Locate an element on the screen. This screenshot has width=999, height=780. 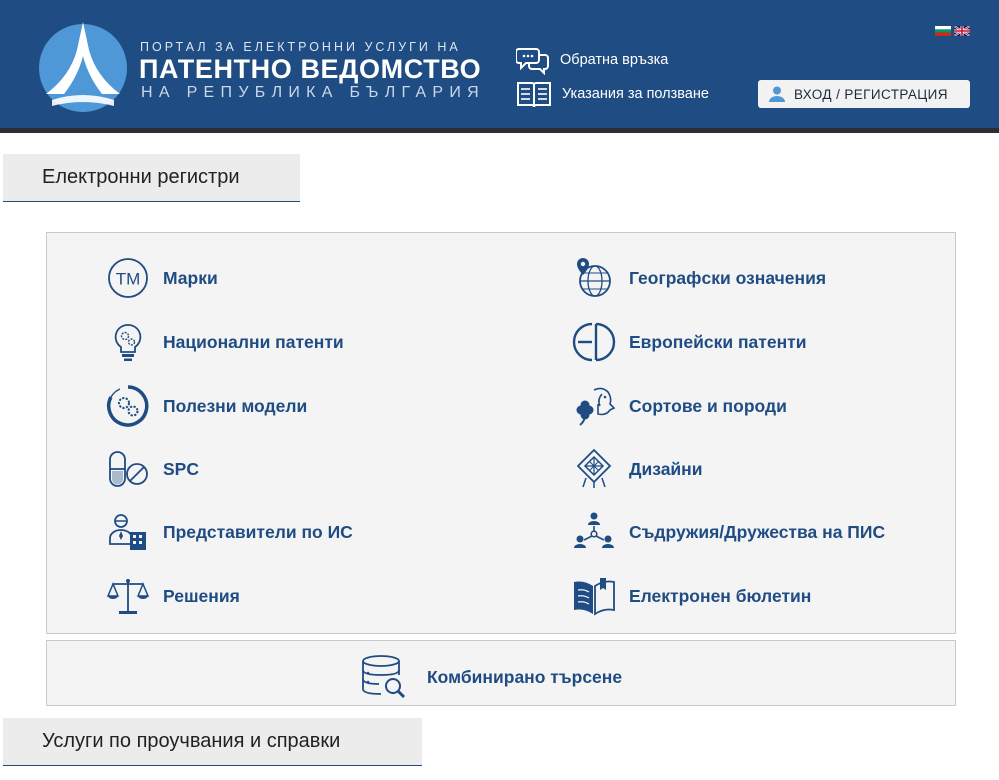
register-label: Решения is located at coordinates (201, 595).